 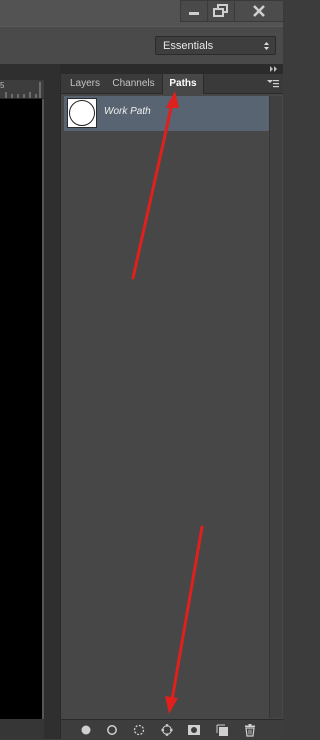 I want to click on add-mask-icon, so click(x=194, y=730).